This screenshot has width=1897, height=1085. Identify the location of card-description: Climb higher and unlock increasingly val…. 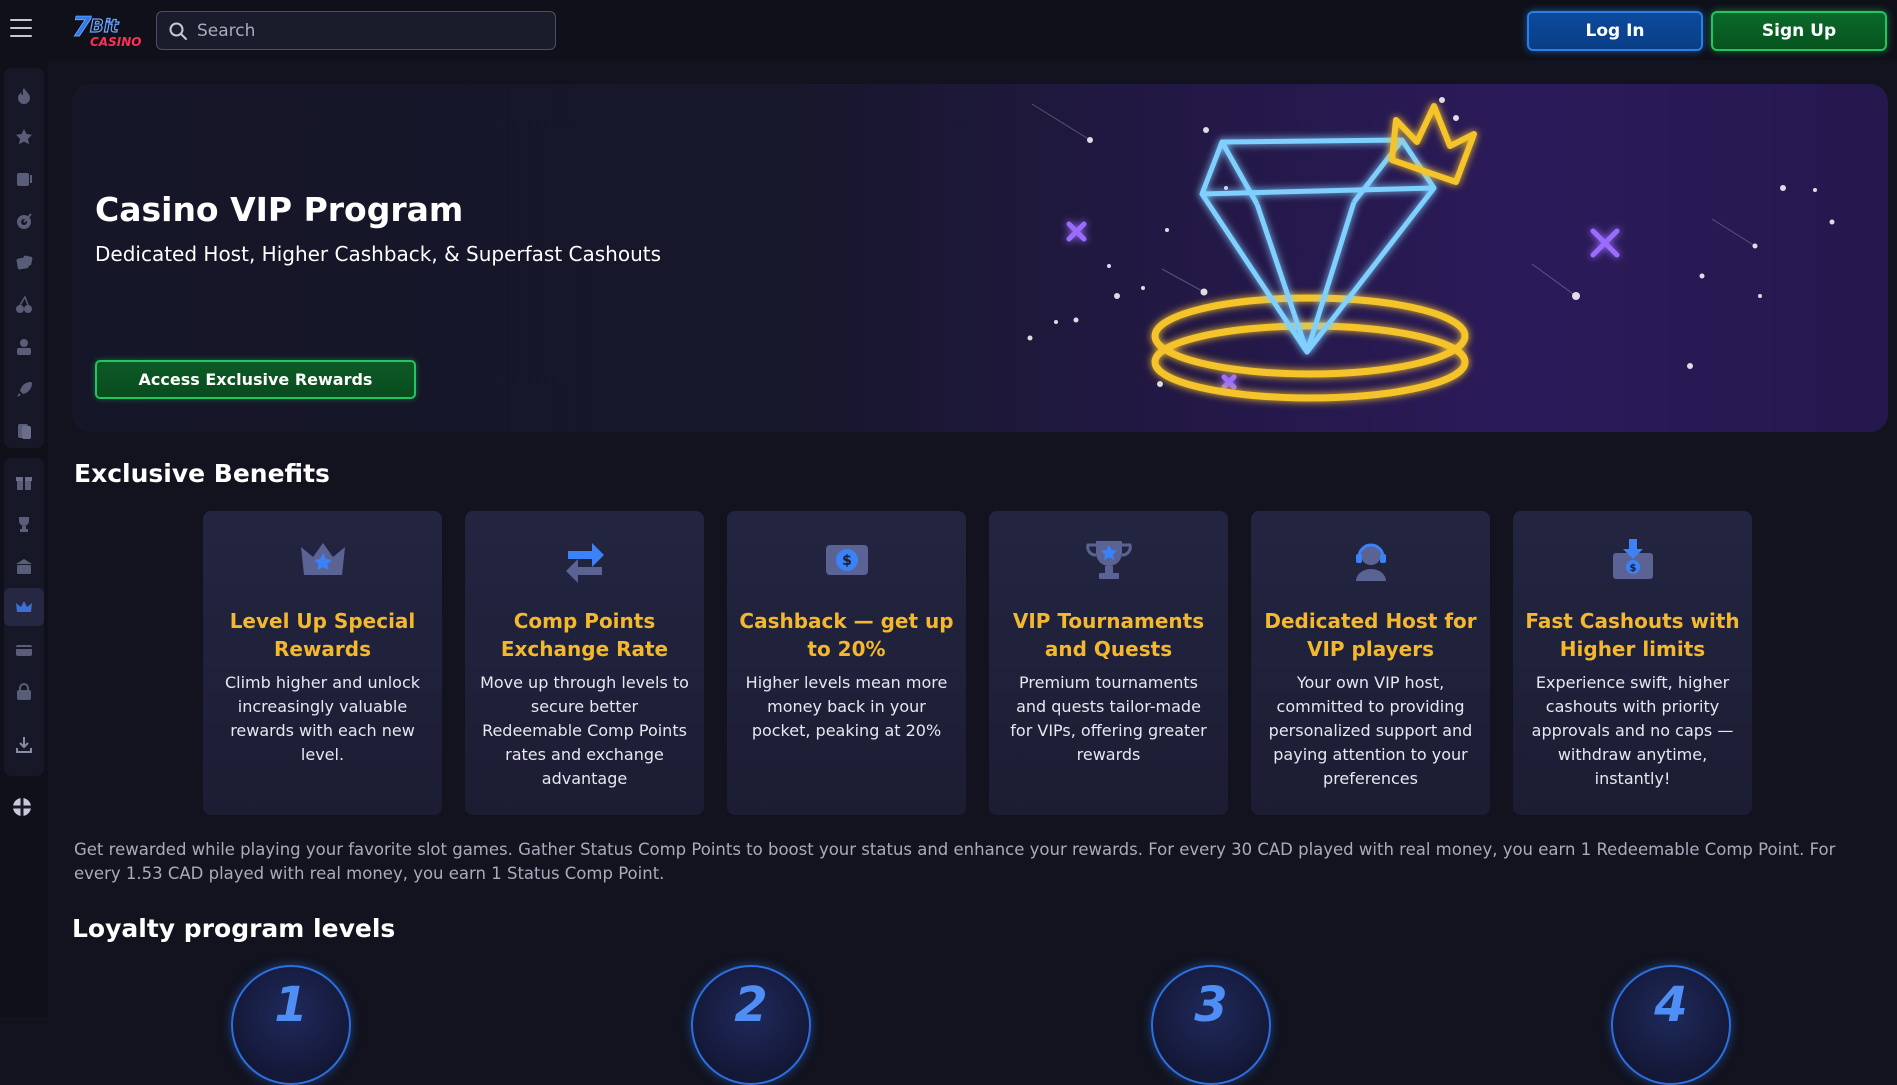
(322, 718).